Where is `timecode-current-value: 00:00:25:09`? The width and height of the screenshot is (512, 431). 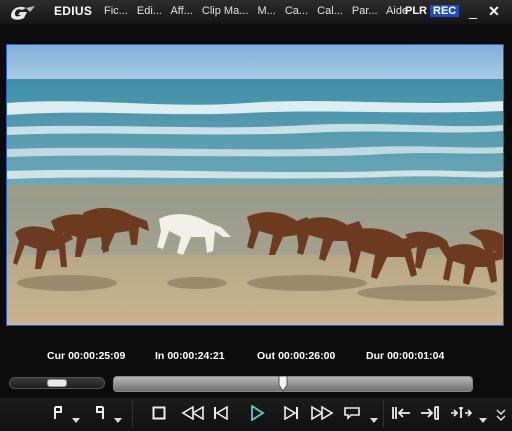 timecode-current-value: 00:00:25:09 is located at coordinates (97, 356).